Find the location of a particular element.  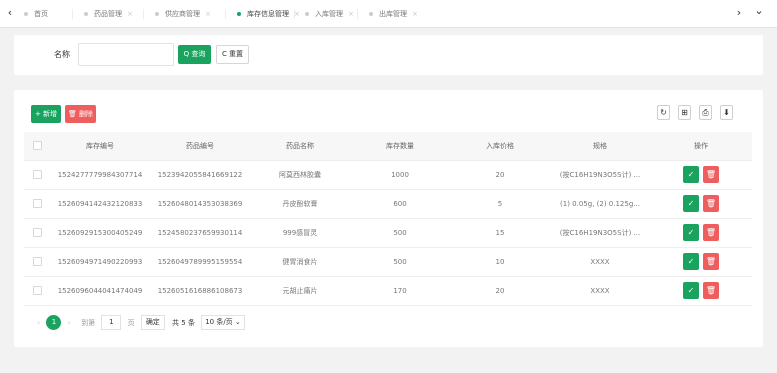

tab-scroll-left-icon: ‹ is located at coordinates (10, 13).